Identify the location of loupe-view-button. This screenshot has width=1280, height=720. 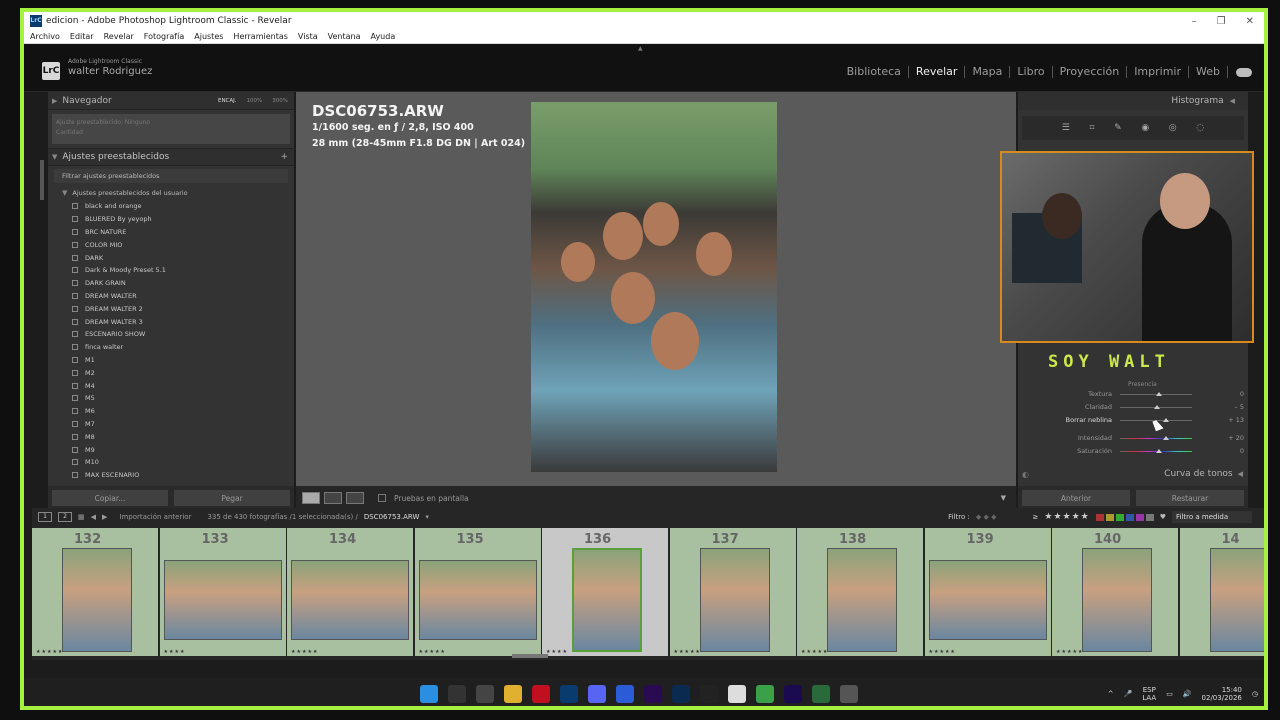
(311, 498).